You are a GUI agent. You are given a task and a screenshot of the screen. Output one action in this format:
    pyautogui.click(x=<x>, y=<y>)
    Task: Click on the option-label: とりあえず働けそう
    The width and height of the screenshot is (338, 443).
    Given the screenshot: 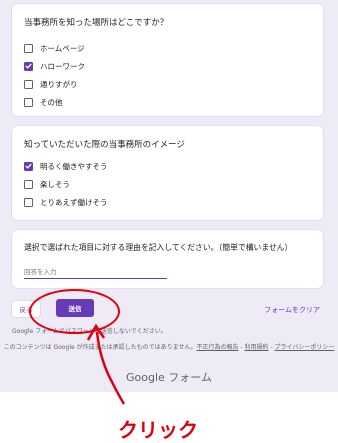 What is the action you would take?
    pyautogui.click(x=74, y=202)
    